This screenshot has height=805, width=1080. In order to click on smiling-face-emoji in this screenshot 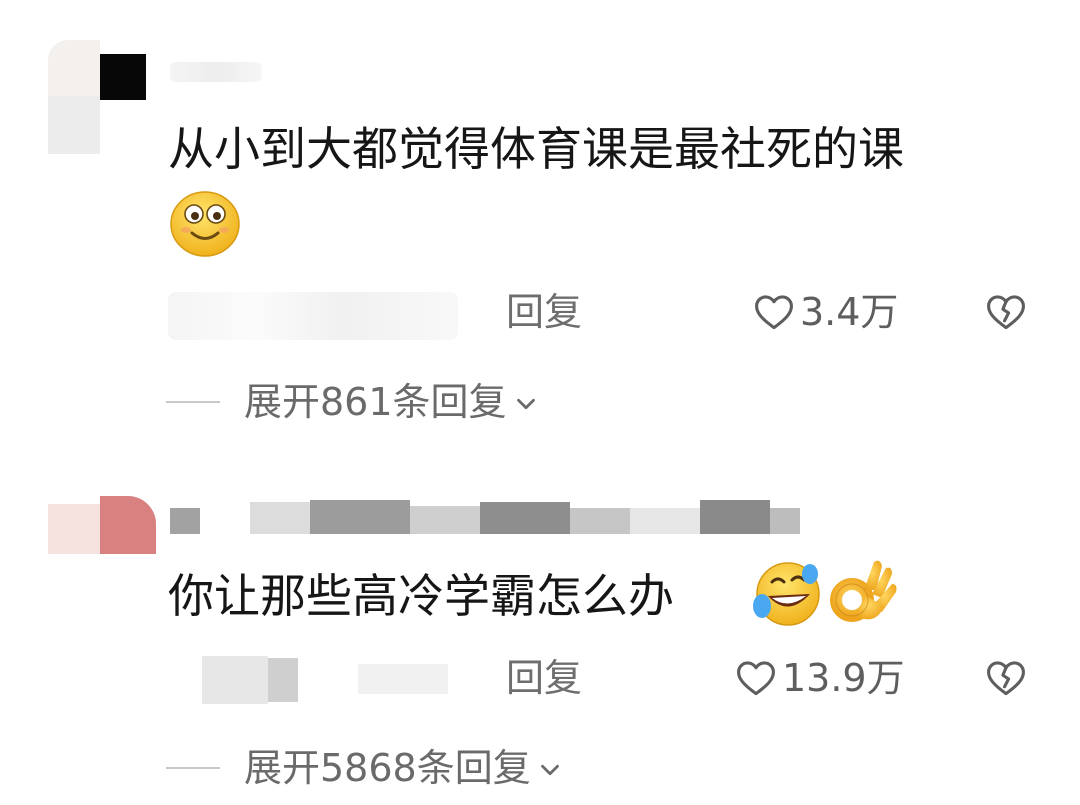, I will do `click(205, 224)`.